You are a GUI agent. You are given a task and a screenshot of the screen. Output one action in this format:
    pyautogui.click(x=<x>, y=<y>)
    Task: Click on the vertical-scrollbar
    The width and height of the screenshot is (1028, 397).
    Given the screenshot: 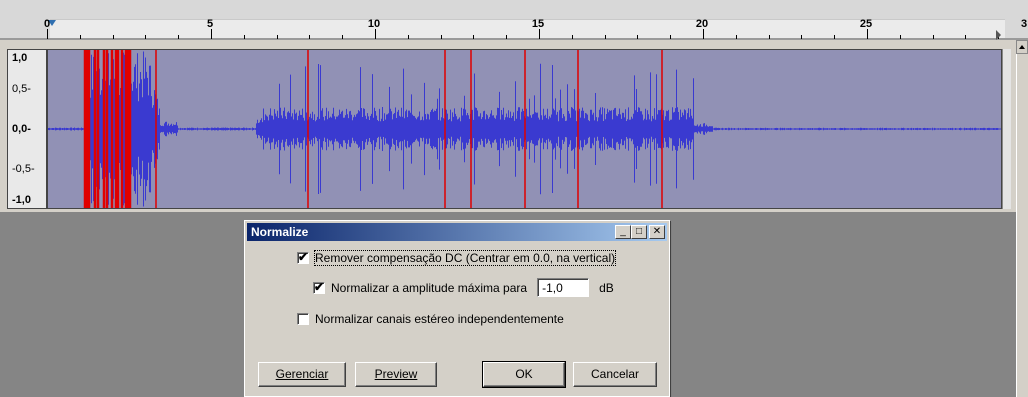 What is the action you would take?
    pyautogui.click(x=1022, y=218)
    